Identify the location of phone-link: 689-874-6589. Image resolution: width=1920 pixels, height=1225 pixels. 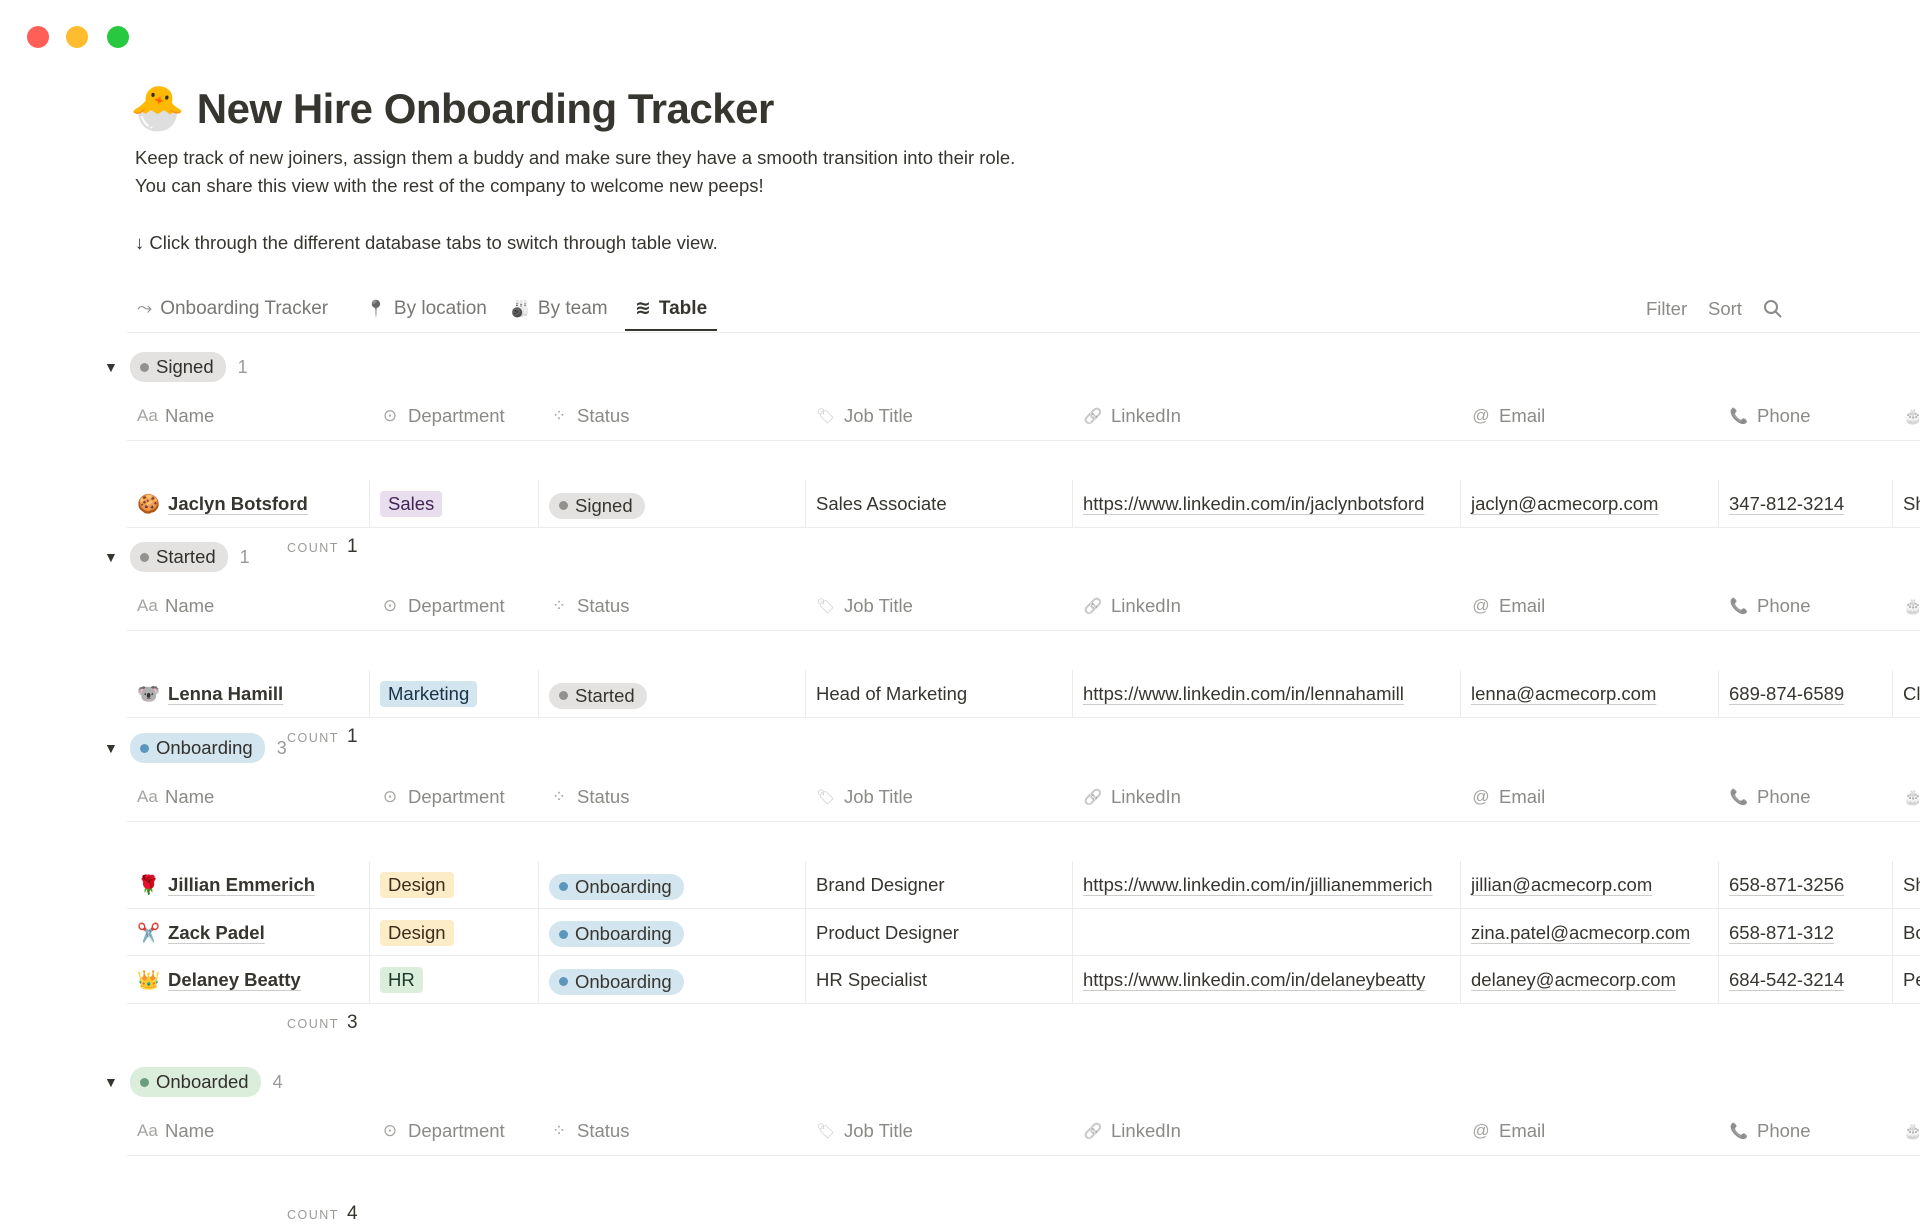
(1786, 693).